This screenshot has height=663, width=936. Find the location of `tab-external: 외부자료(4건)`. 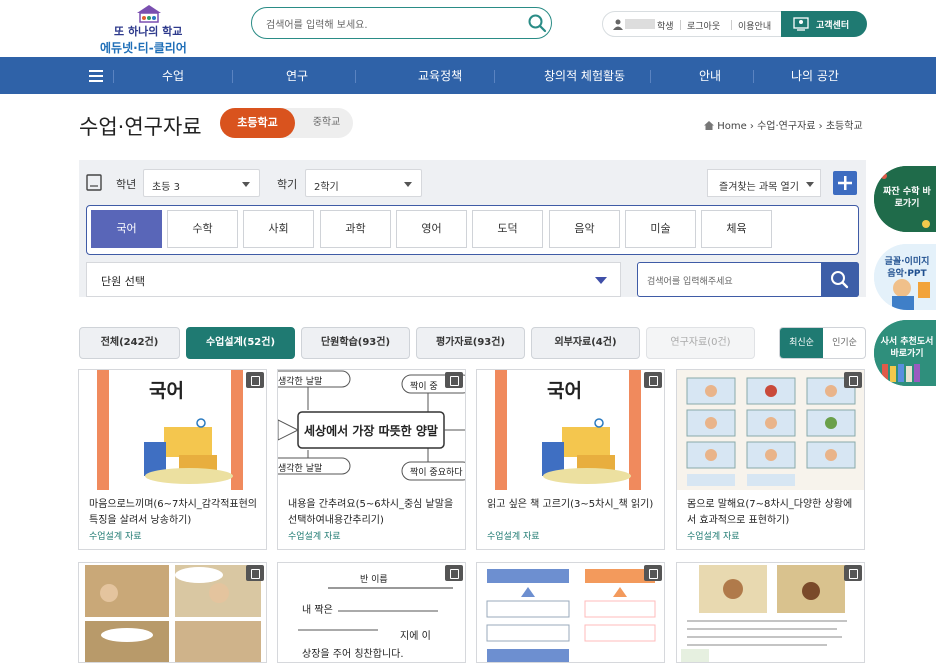

tab-external: 외부자료(4건) is located at coordinates (585, 343).